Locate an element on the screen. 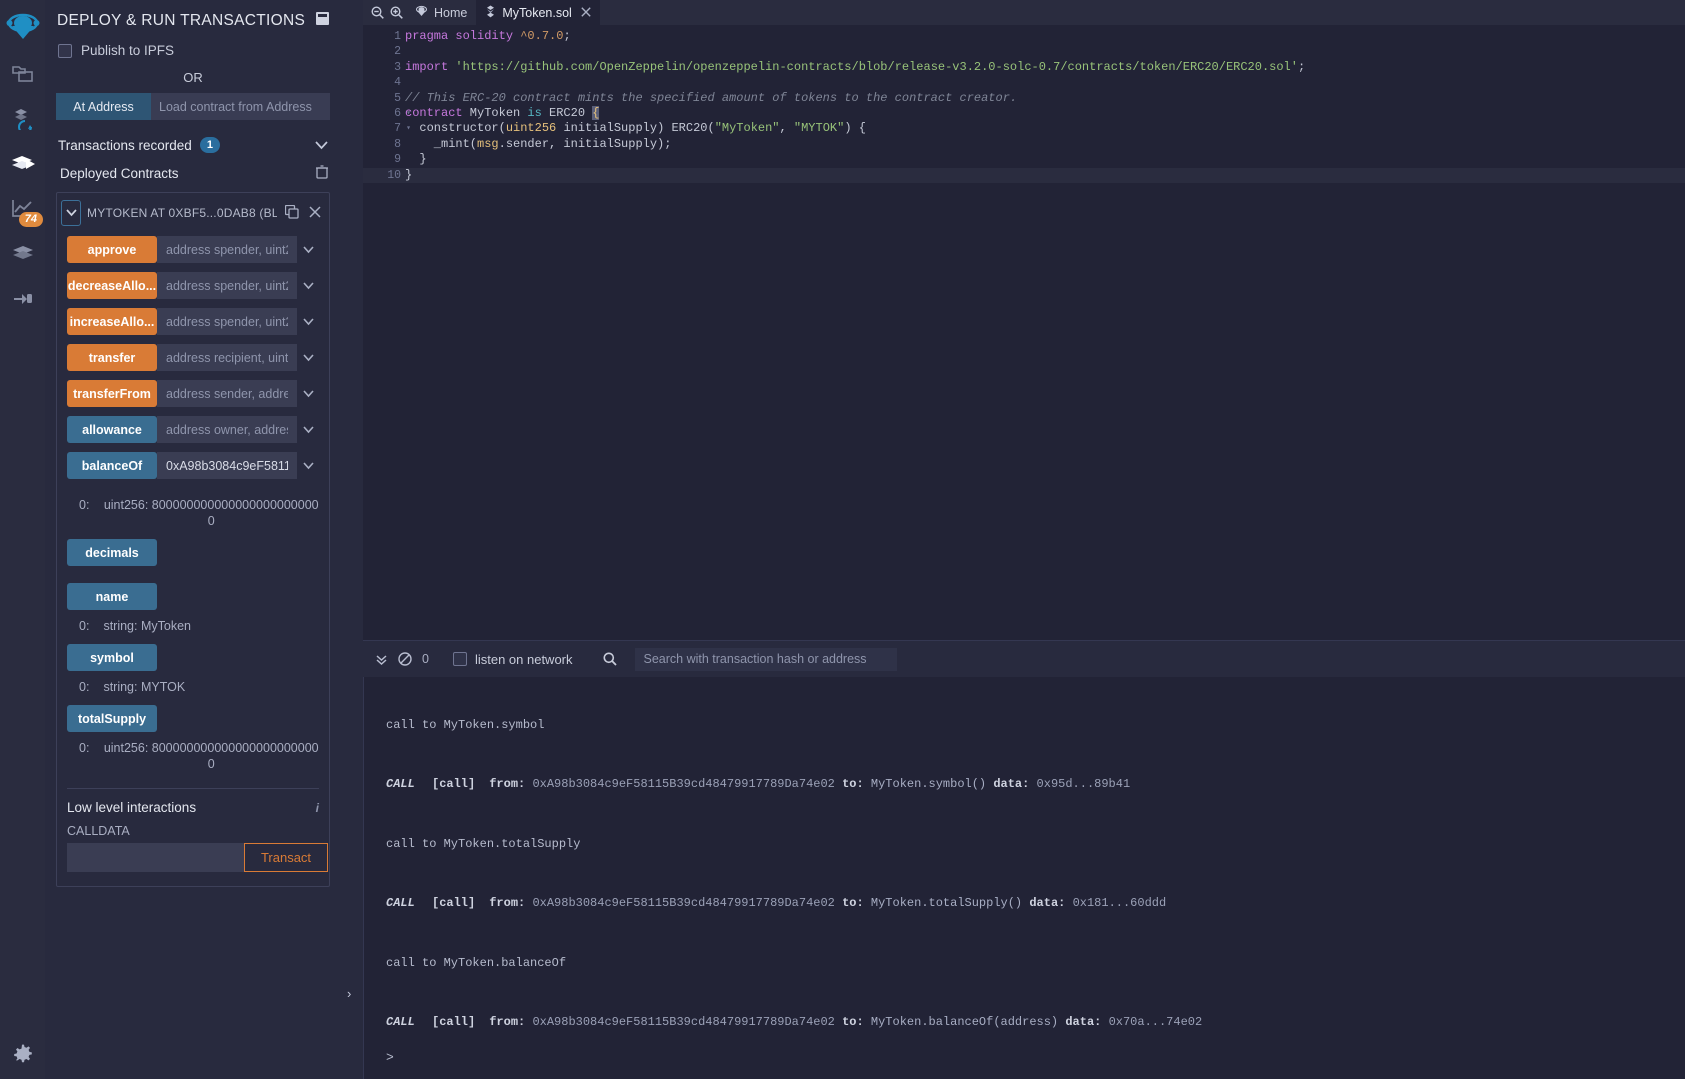 This screenshot has height=1079, width=1685. function-button-total-supply: totalSupply is located at coordinates (112, 718).